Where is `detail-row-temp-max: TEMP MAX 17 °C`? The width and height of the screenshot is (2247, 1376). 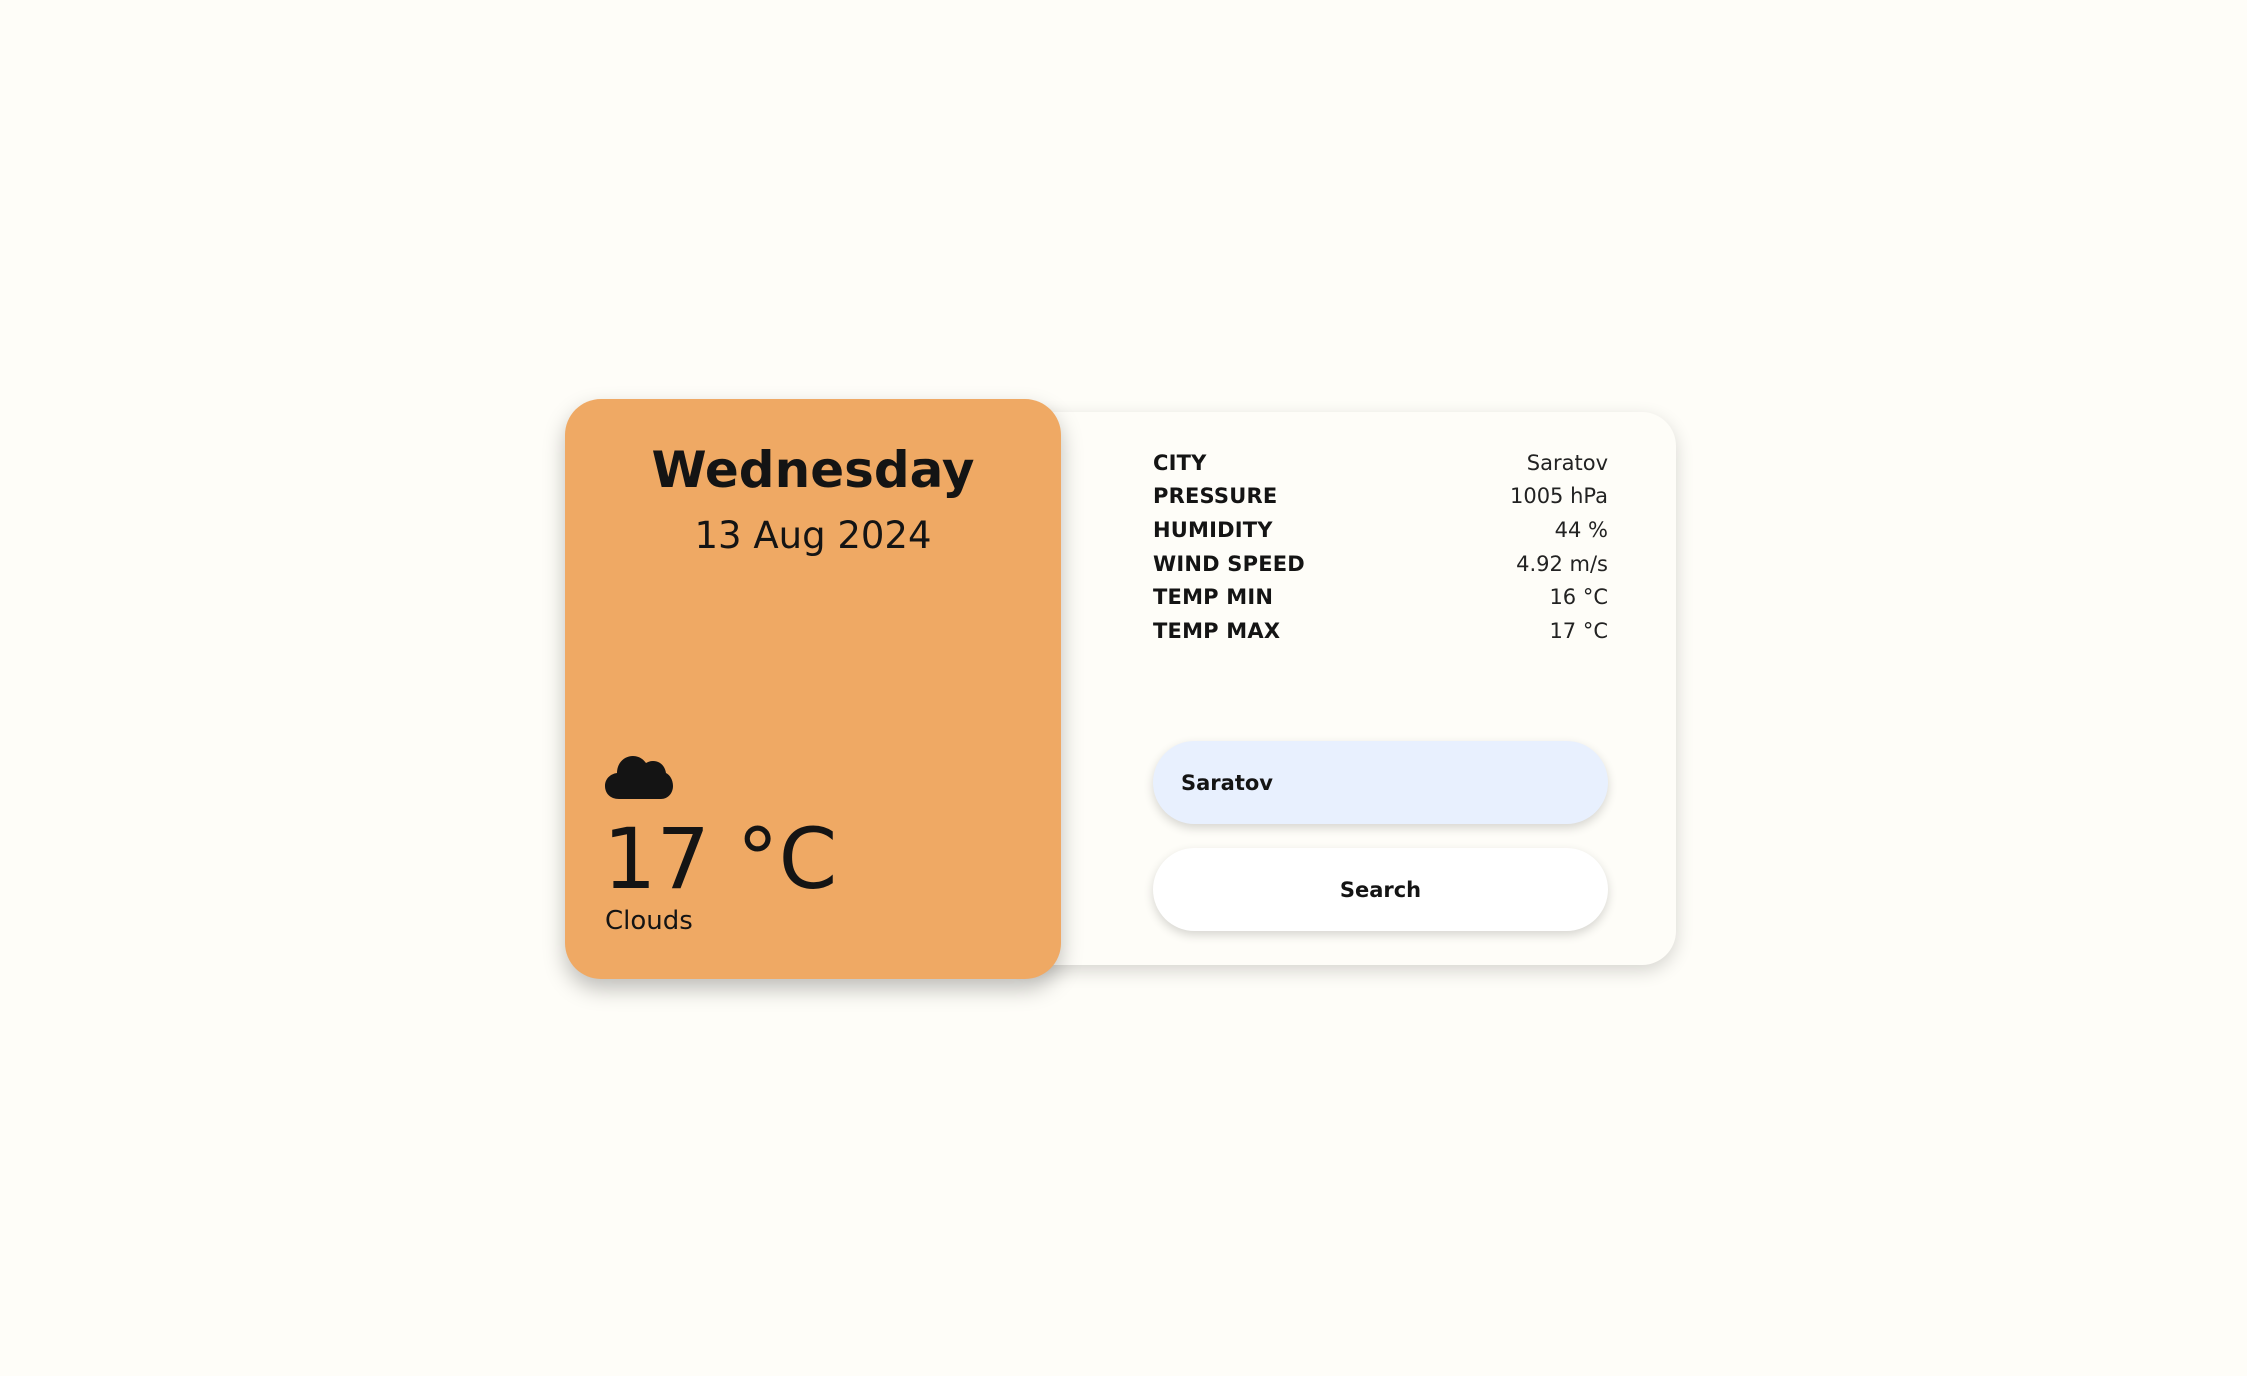
detail-row-temp-max: TEMP MAX 17 °C is located at coordinates (1380, 631).